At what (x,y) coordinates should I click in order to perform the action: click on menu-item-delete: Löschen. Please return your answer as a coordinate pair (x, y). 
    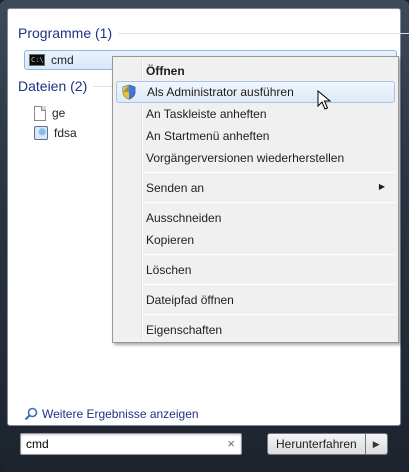
    Looking at the image, I should click on (255, 270).